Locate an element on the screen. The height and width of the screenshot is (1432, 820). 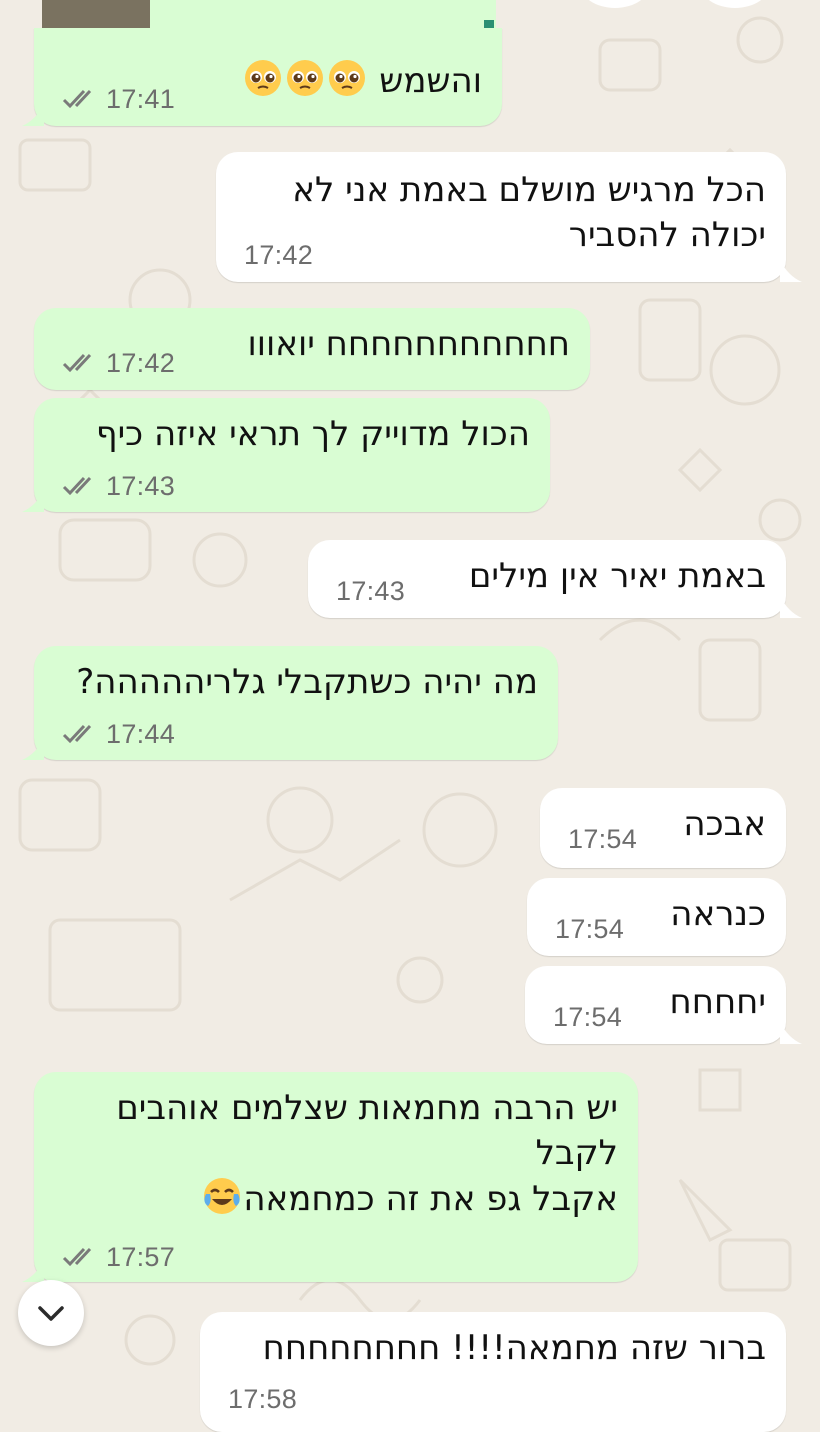
message-text: והשמש is located at coordinates (362, 81).